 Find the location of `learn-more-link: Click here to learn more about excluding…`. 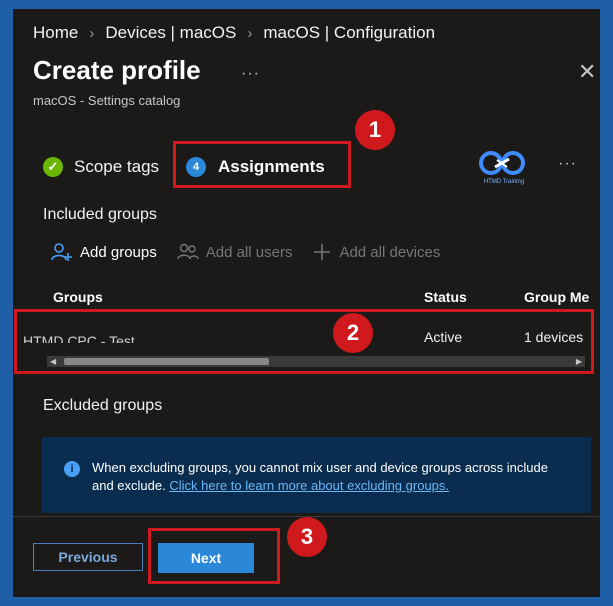

learn-more-link: Click here to learn more about excluding… is located at coordinates (309, 485).